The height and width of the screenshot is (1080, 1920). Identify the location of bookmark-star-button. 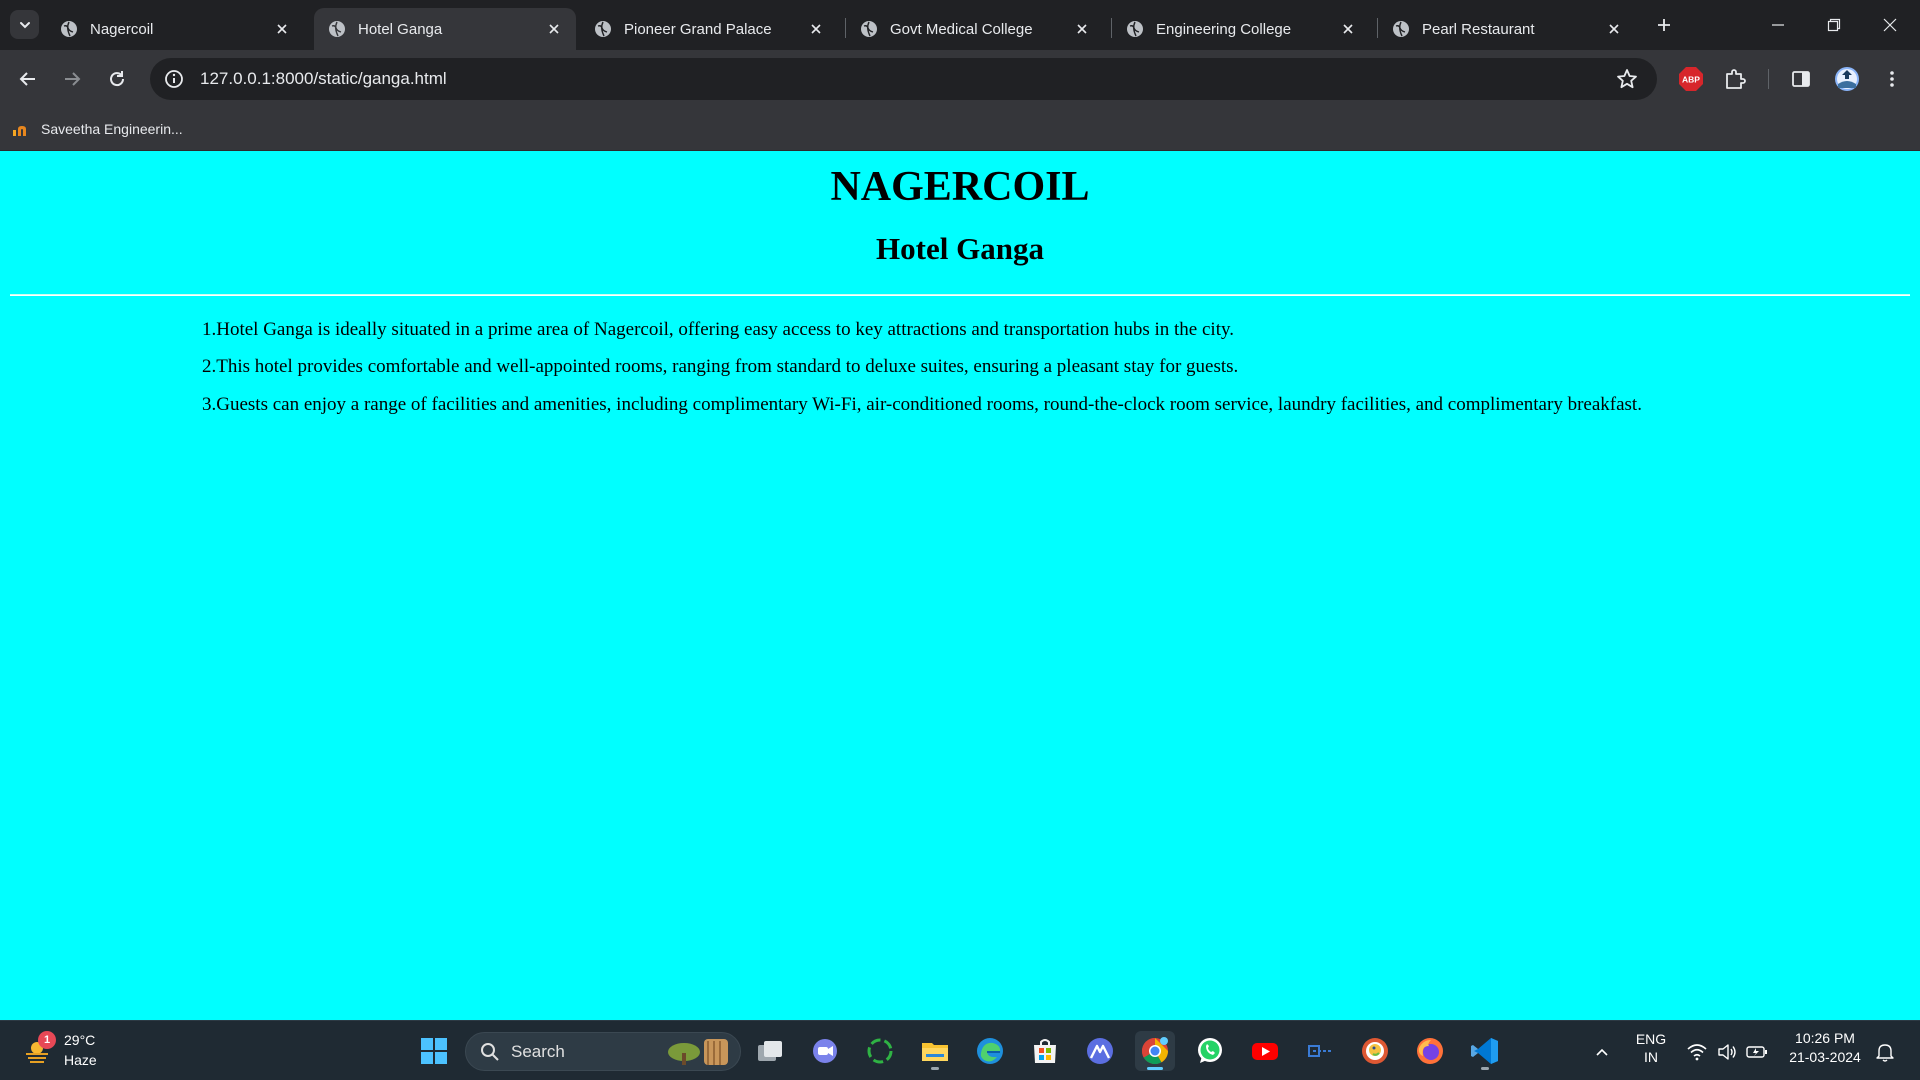
(1627, 79).